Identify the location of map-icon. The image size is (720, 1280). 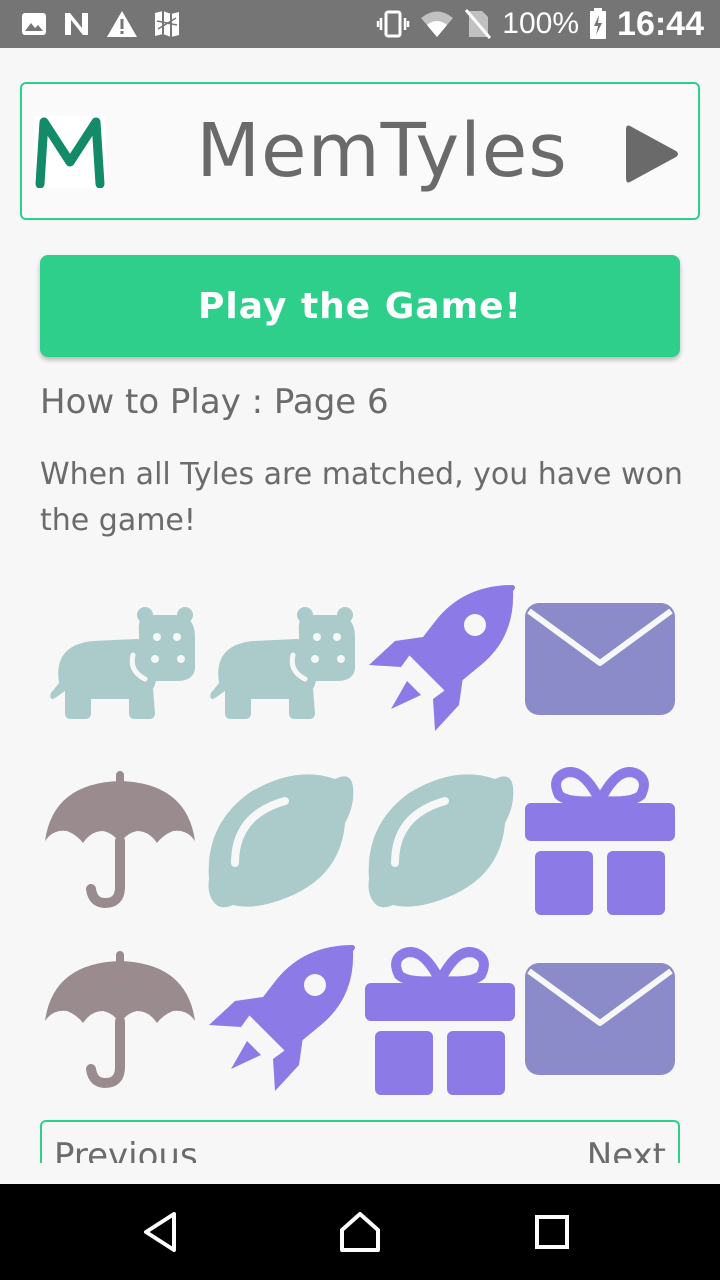
(167, 24).